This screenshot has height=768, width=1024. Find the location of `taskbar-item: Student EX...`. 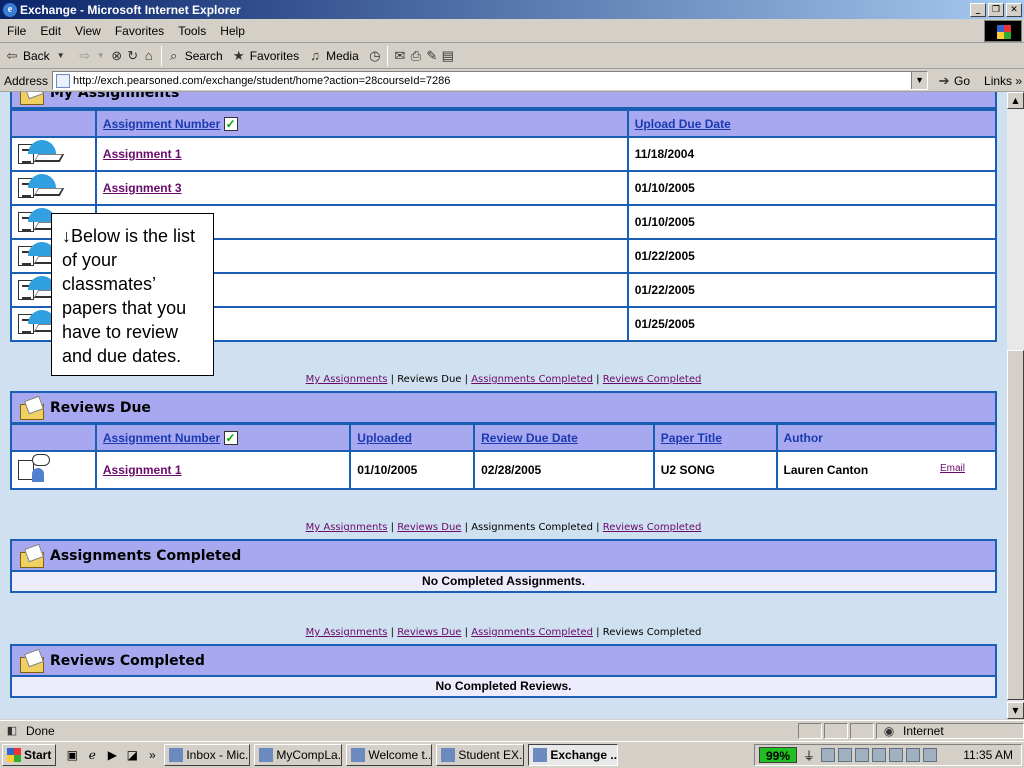

taskbar-item: Student EX... is located at coordinates (480, 755).